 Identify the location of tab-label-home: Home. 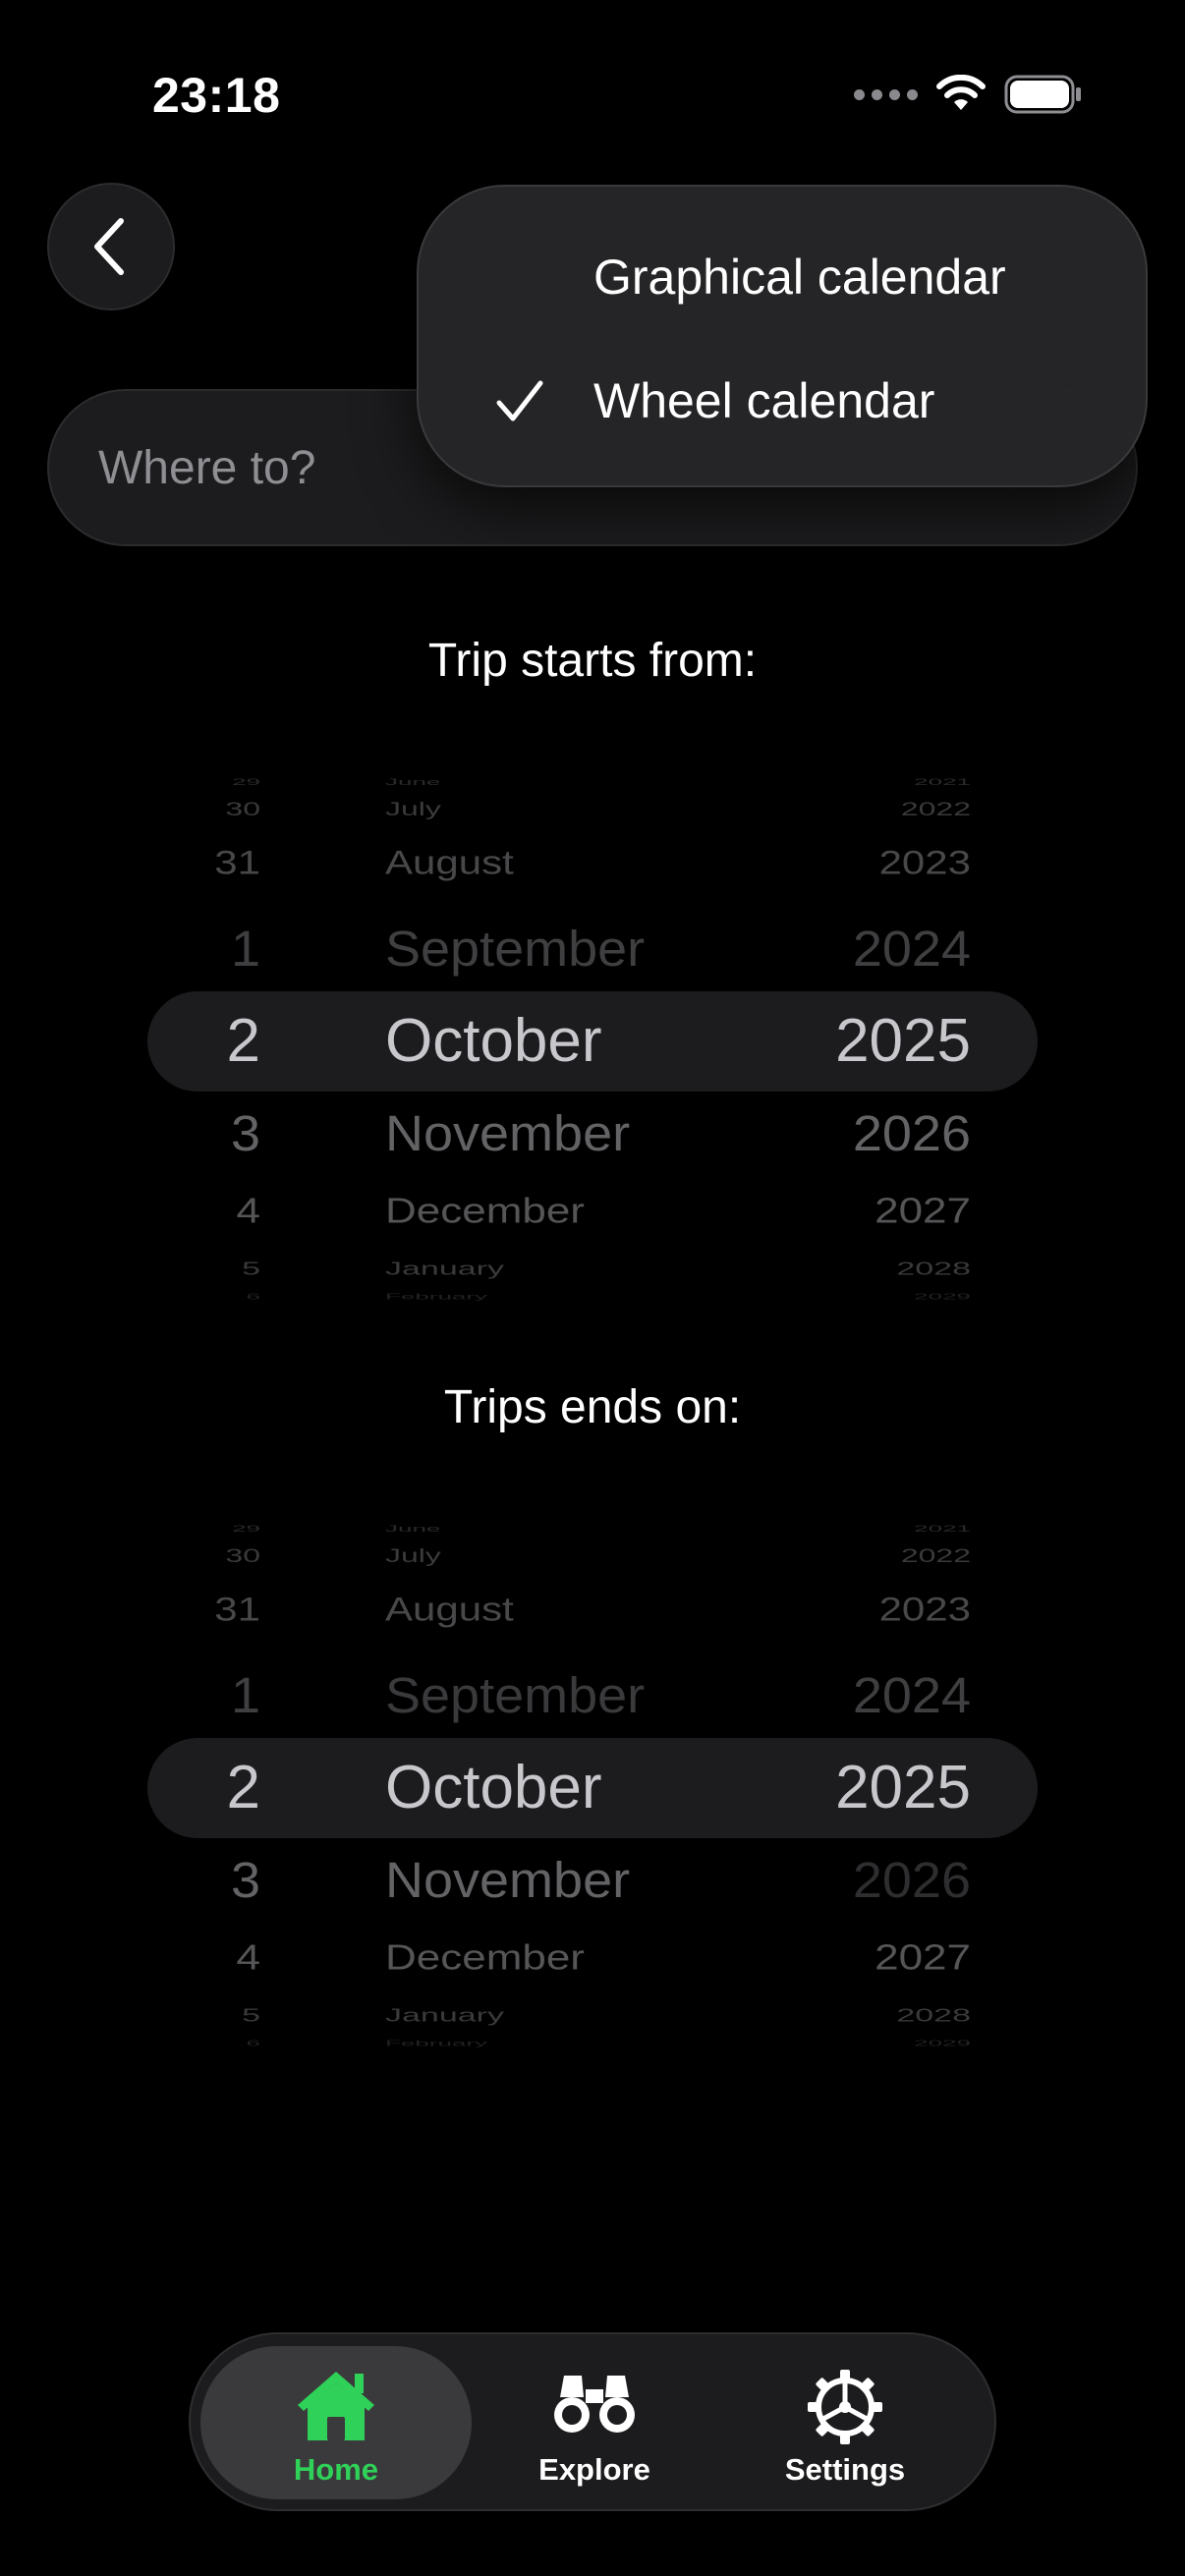
(336, 2469).